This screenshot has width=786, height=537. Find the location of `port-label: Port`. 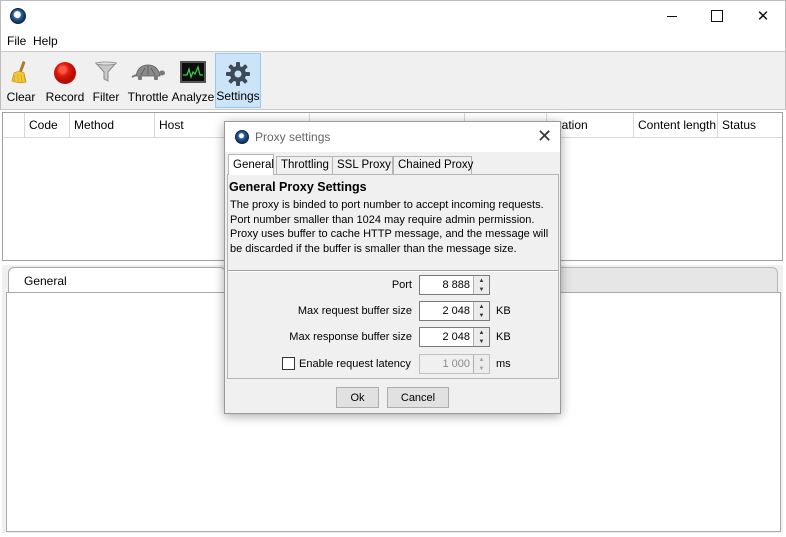

port-label: Port is located at coordinates (401, 285).